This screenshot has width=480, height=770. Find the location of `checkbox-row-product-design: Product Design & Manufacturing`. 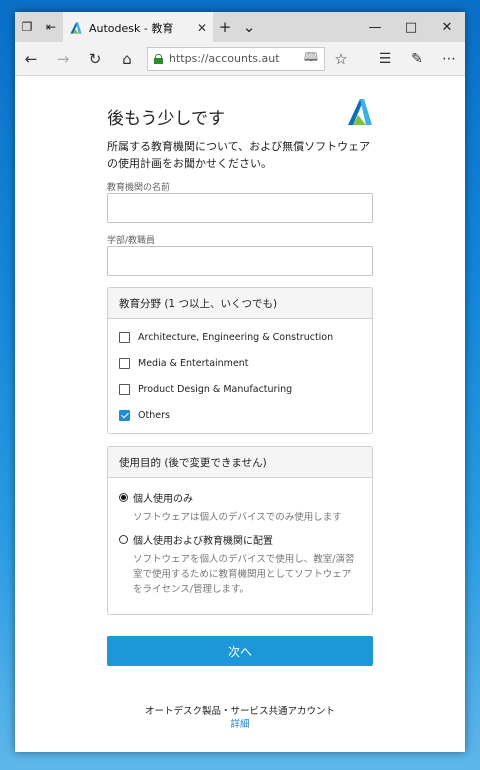

checkbox-row-product-design: Product Design & Manufacturing is located at coordinates (240, 389).